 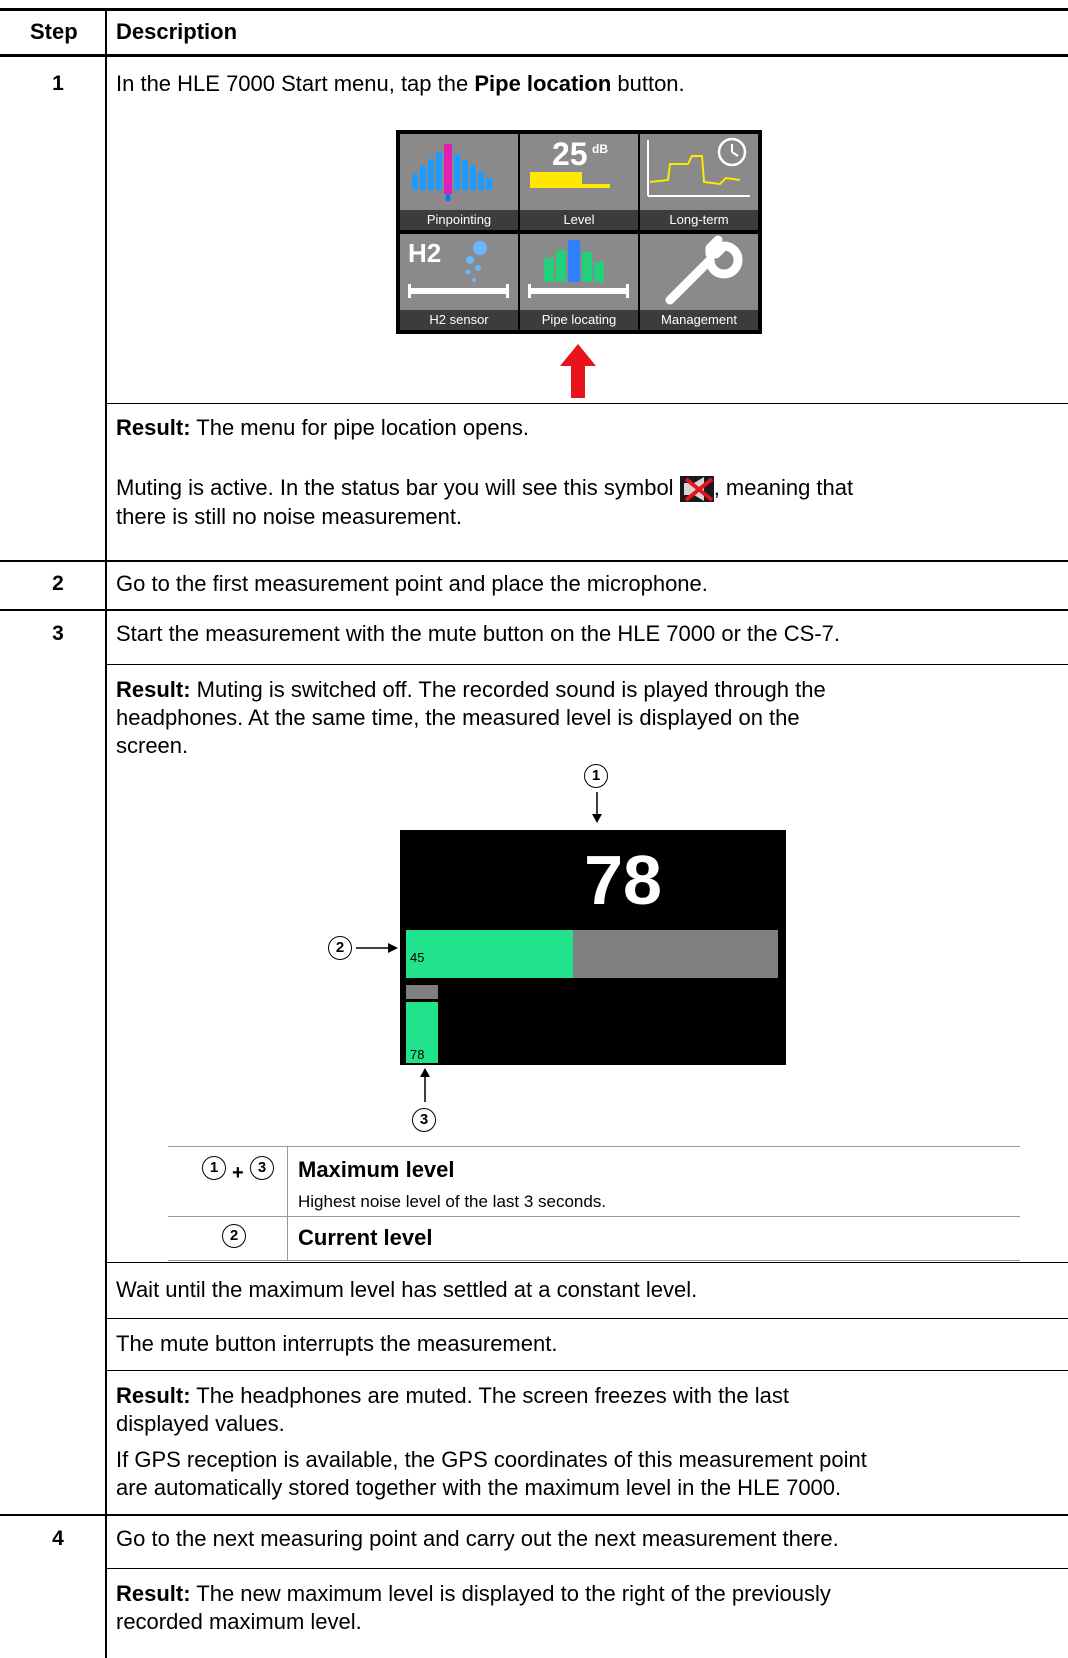 What do you see at coordinates (289, 516) in the screenshot?
I see `mute-line-3: there is still no noise measurement.` at bounding box center [289, 516].